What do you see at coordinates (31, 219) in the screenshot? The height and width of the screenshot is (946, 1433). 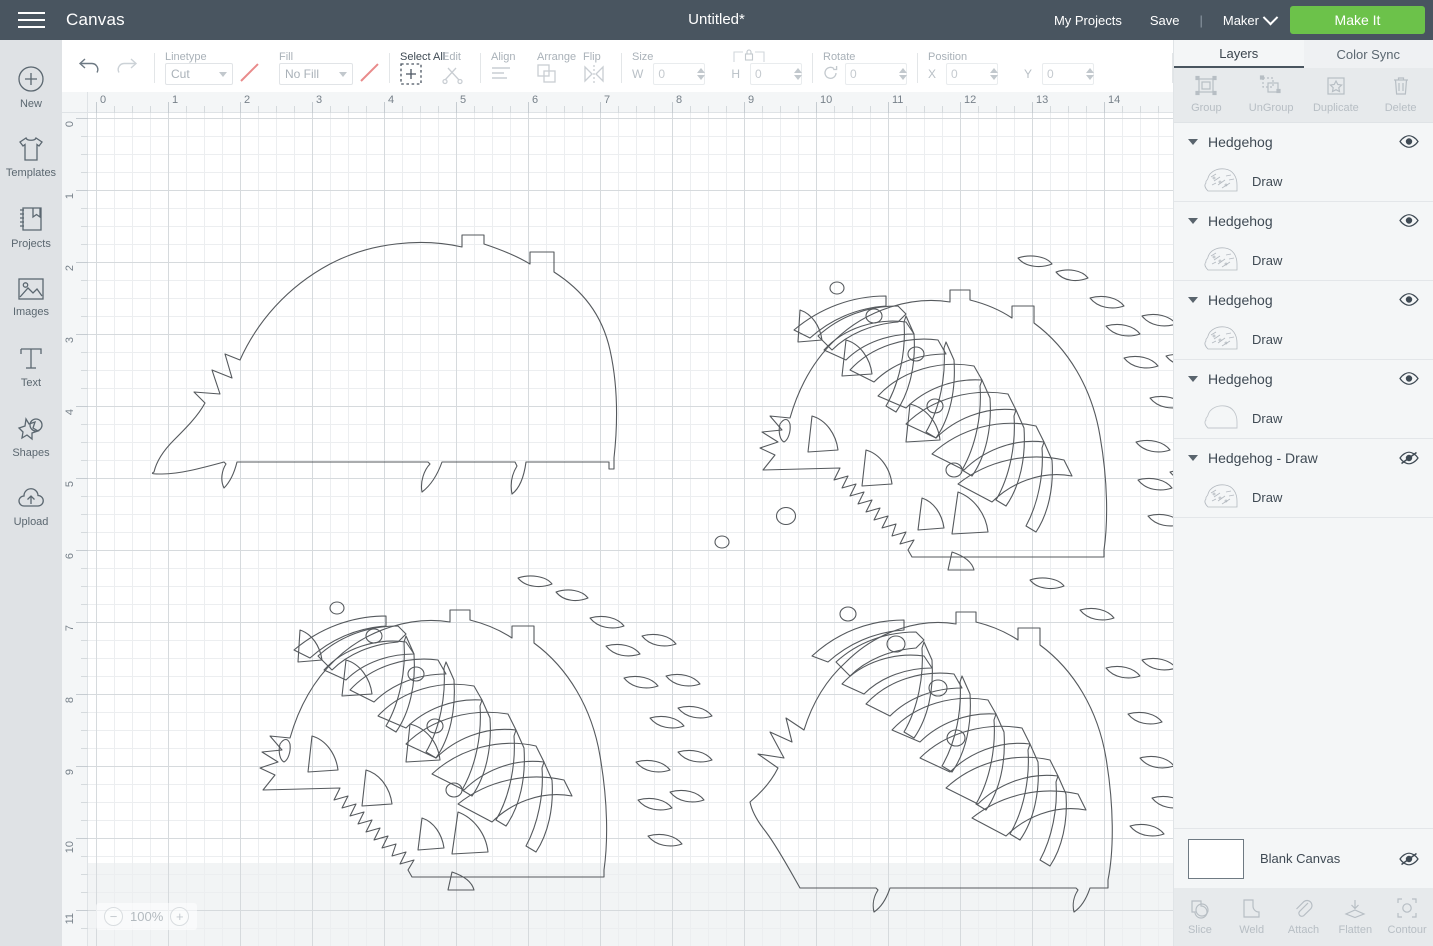 I see `book-bookmark-icon` at bounding box center [31, 219].